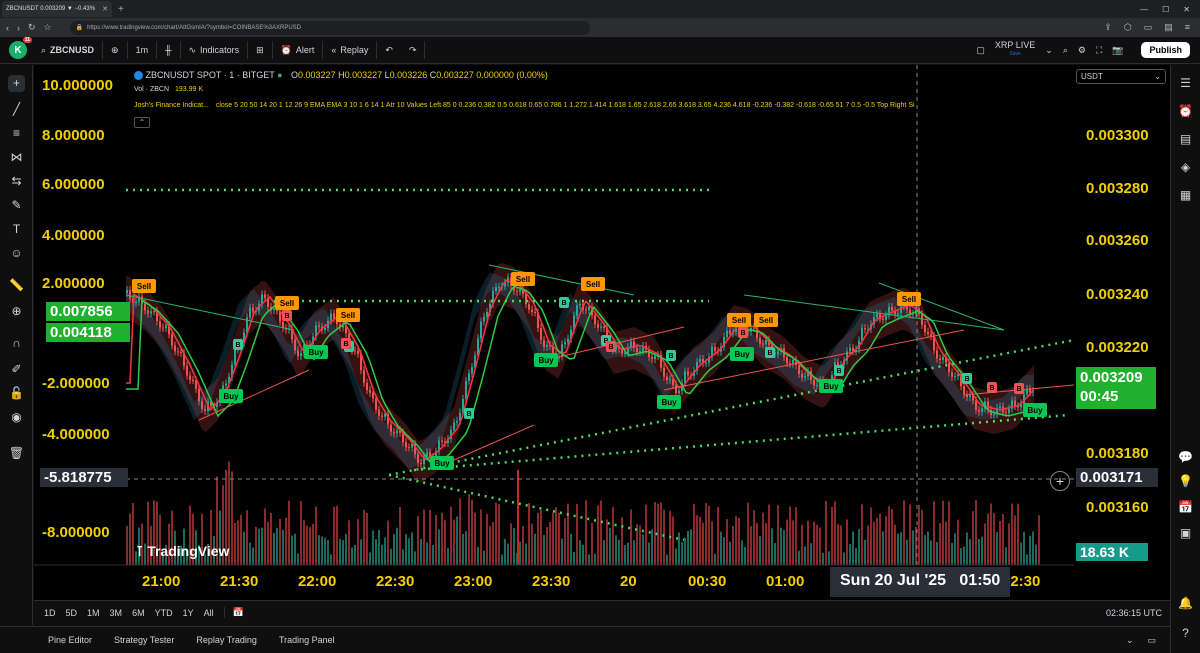  I want to click on range-all: All, so click(209, 613).